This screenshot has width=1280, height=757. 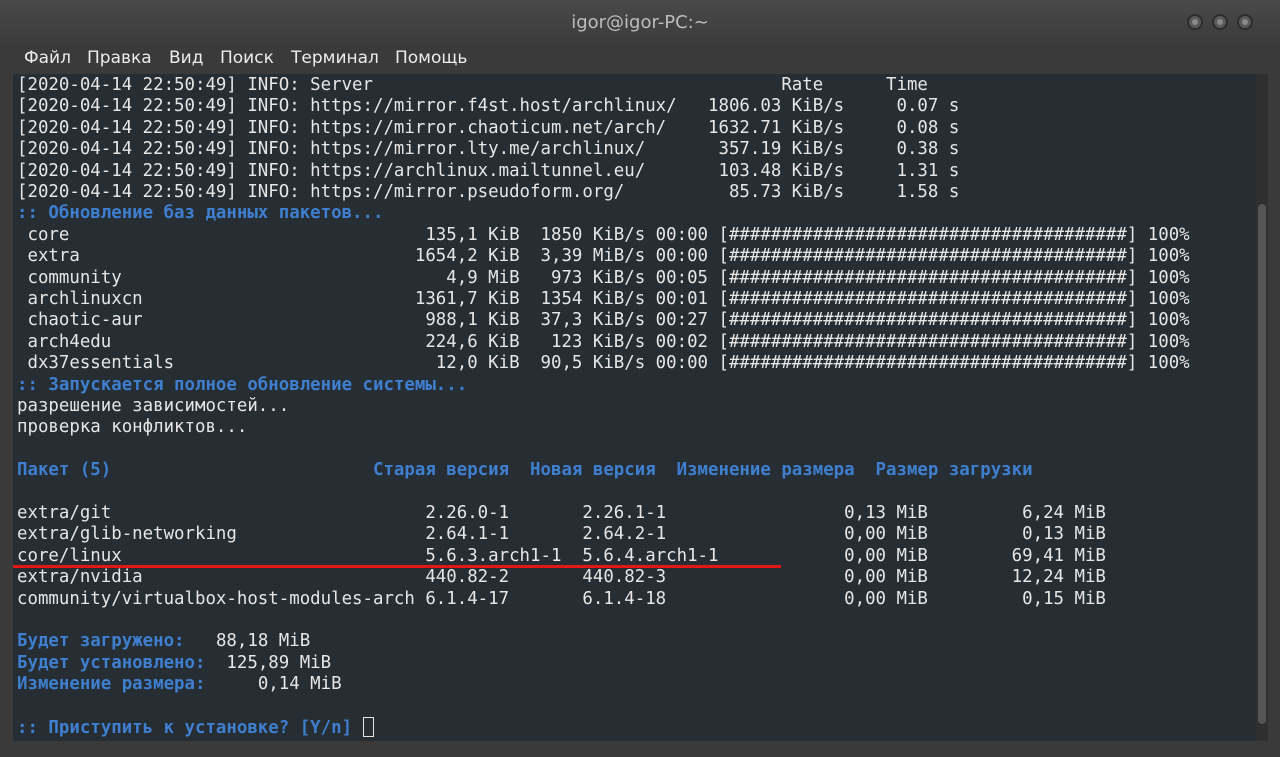 I want to click on minimize-icon, so click(x=1195, y=22).